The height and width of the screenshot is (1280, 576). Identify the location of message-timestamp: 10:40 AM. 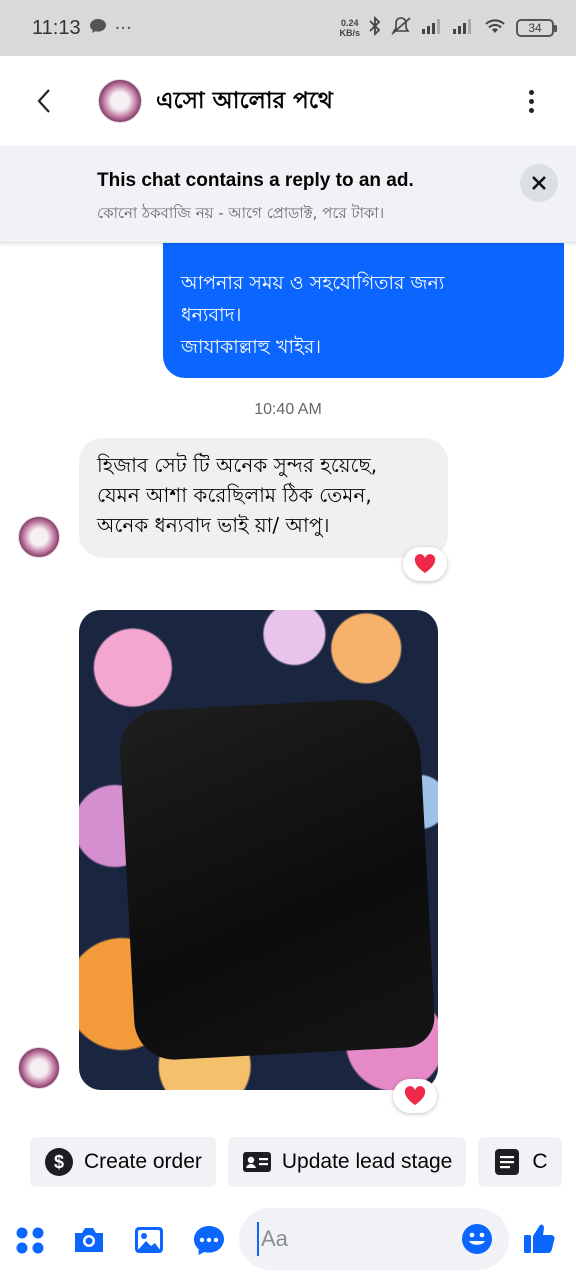
(288, 409).